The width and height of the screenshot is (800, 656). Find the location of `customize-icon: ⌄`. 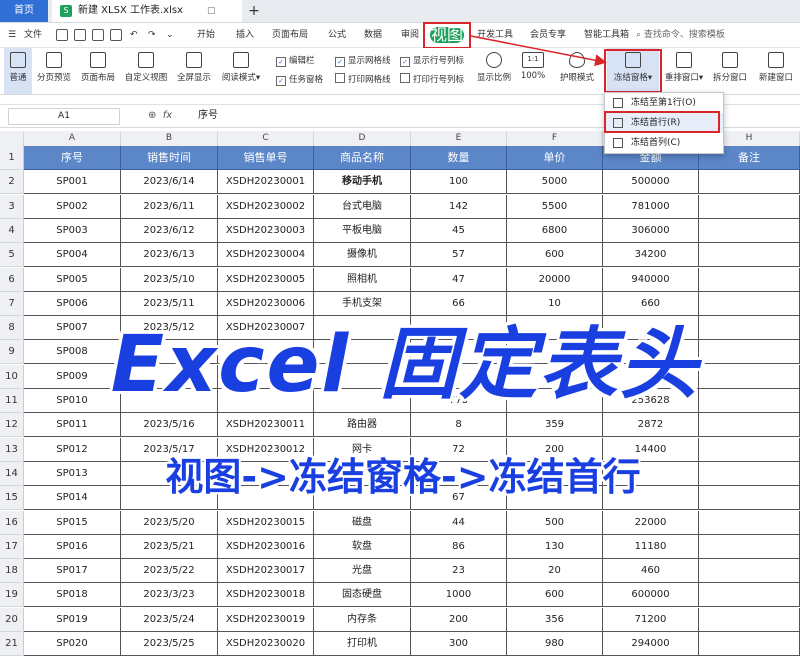

customize-icon: ⌄ is located at coordinates (170, 35).